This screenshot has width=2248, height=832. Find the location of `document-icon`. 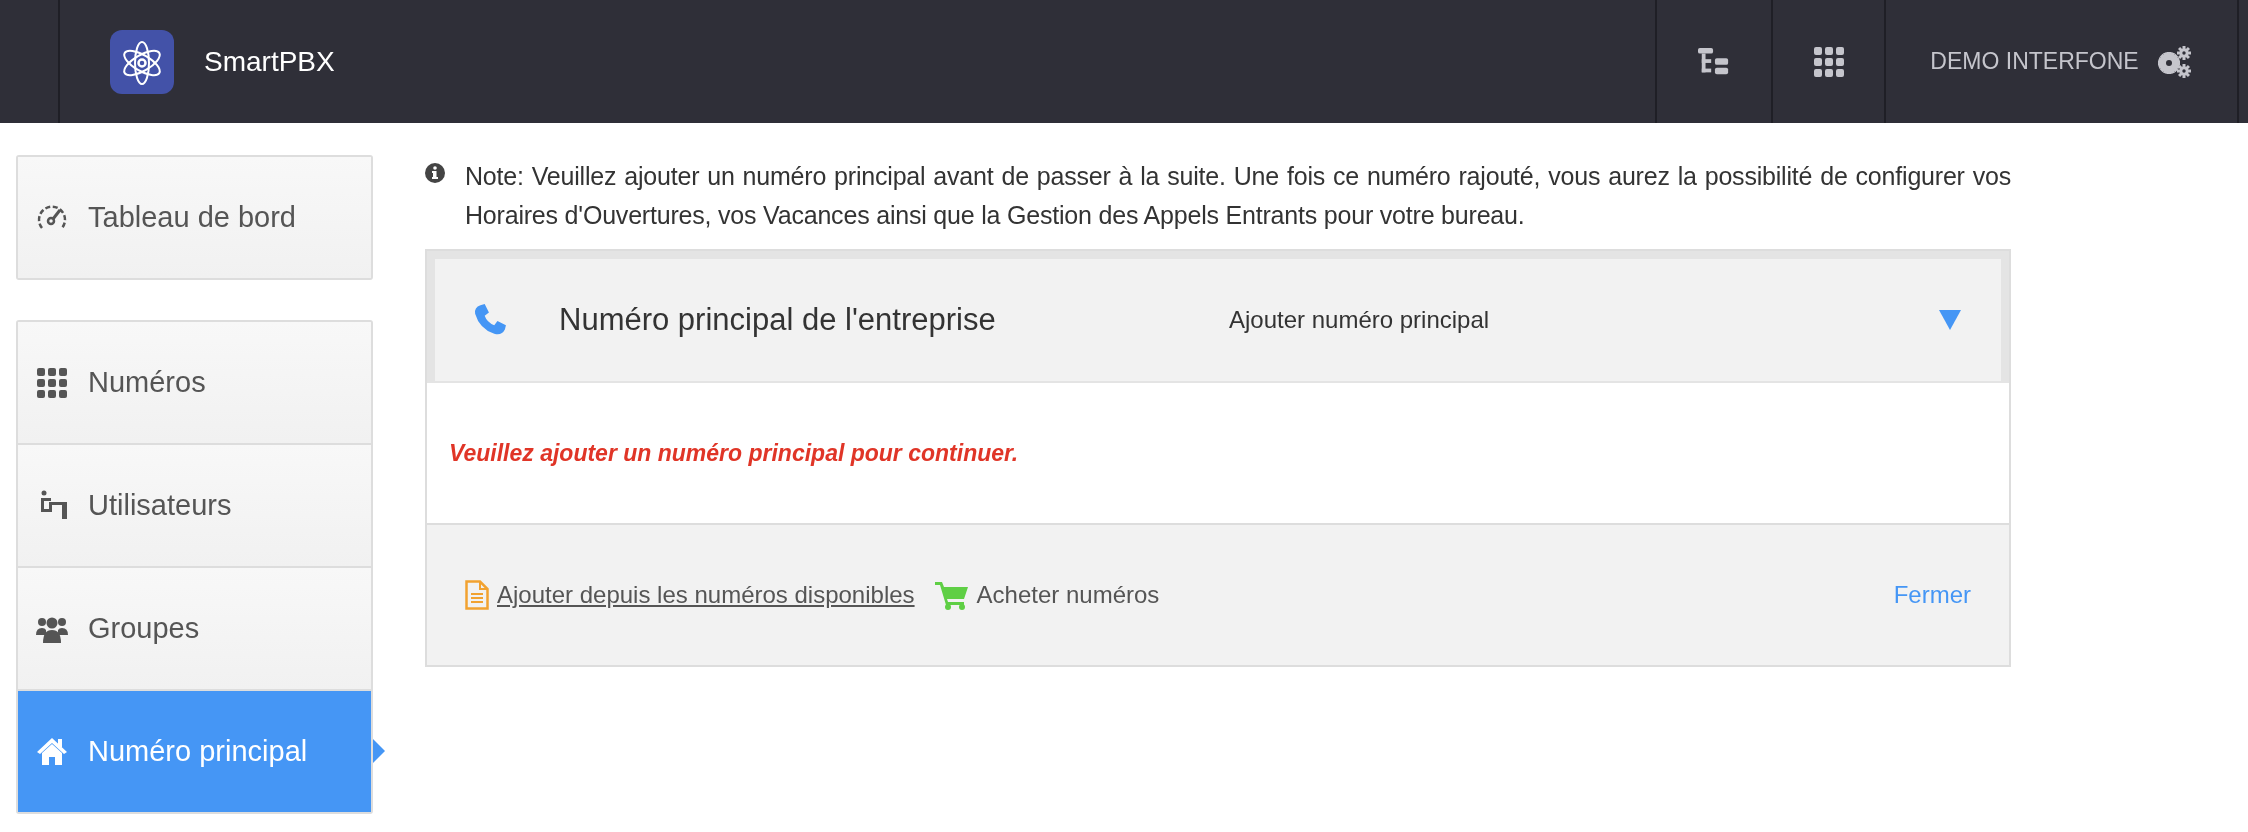

document-icon is located at coordinates (477, 595).